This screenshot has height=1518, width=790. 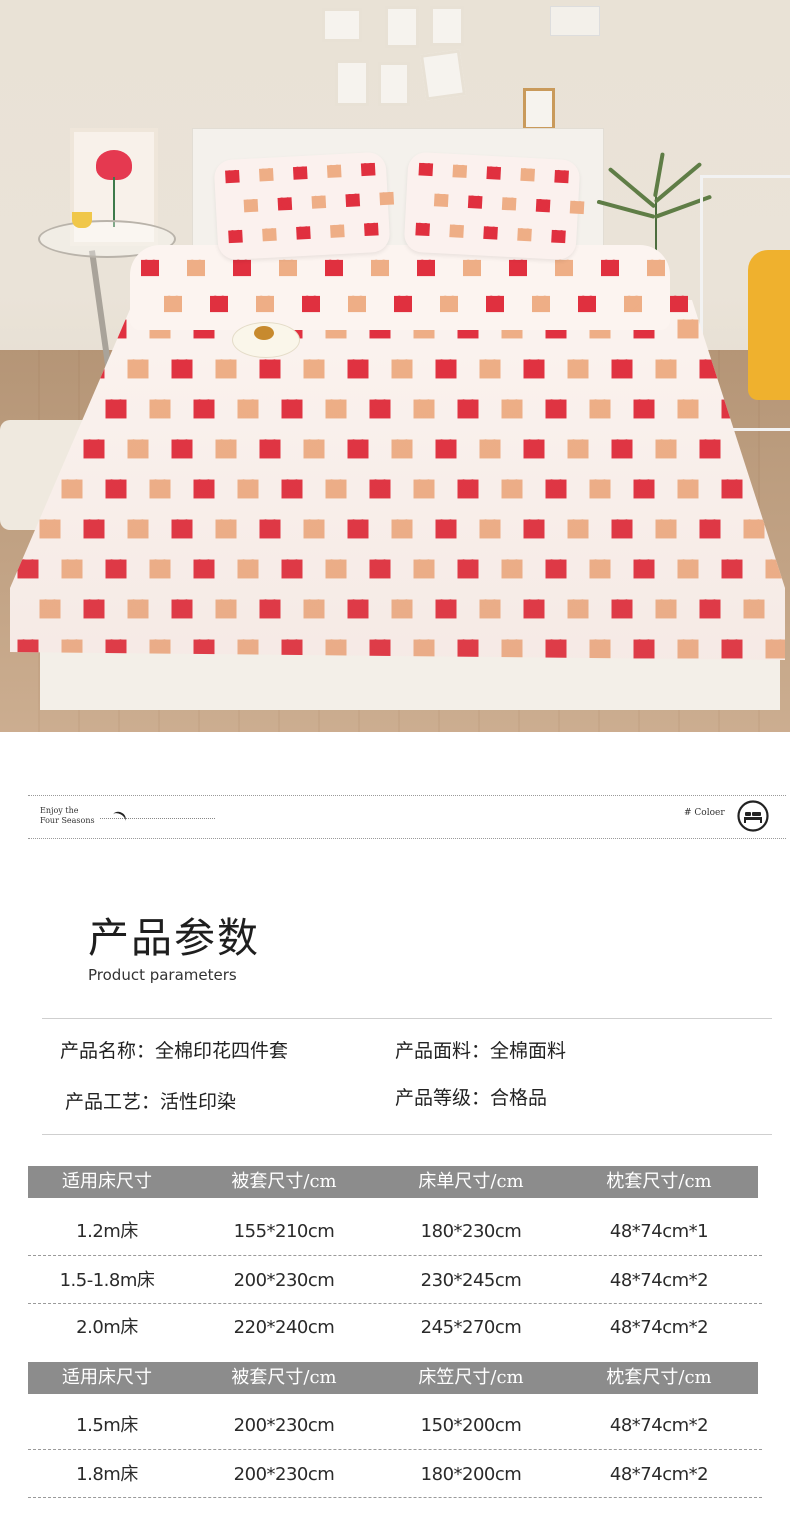 I want to click on header-fitted-sheet-size: 床笠尺寸/cm, so click(x=471, y=1377).